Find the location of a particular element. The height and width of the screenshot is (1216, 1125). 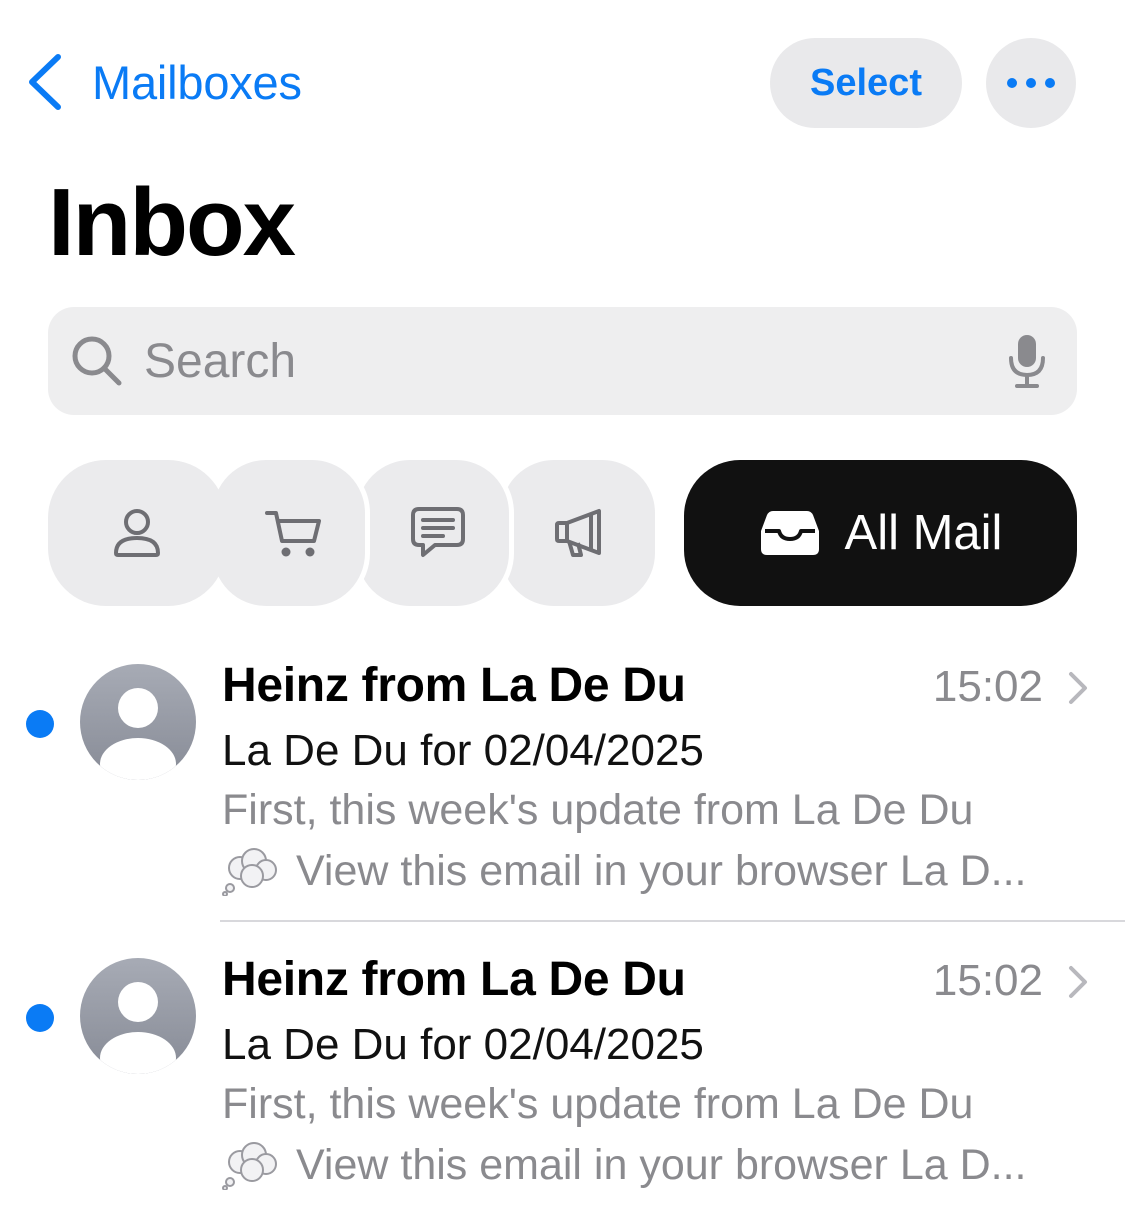

ellipsis-icon is located at coordinates (1031, 83).